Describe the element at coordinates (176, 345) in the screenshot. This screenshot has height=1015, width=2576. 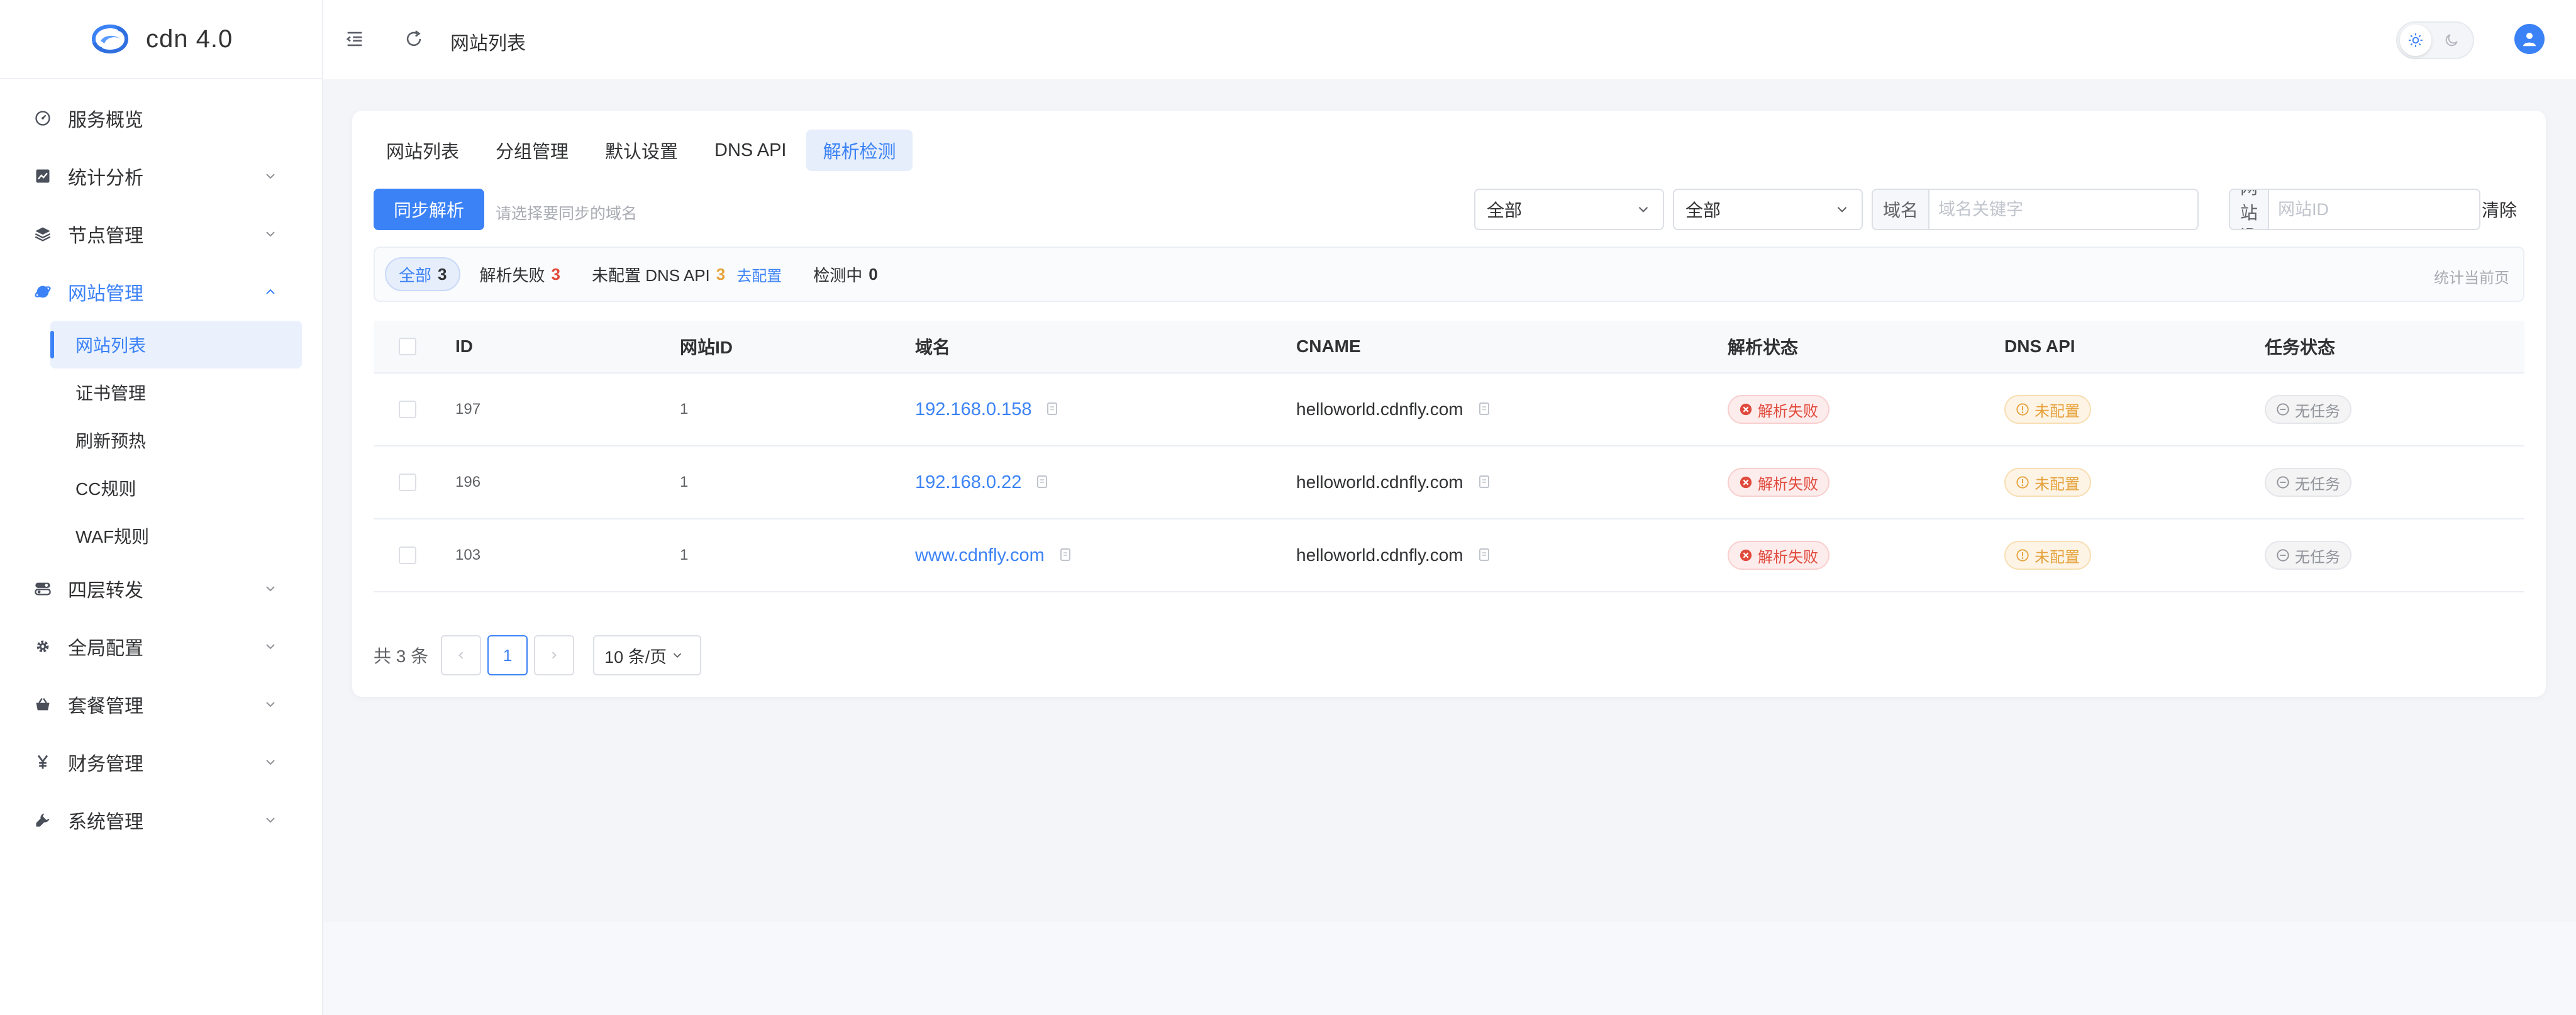
I see `submenu-item-site-list: 网站列表` at that location.